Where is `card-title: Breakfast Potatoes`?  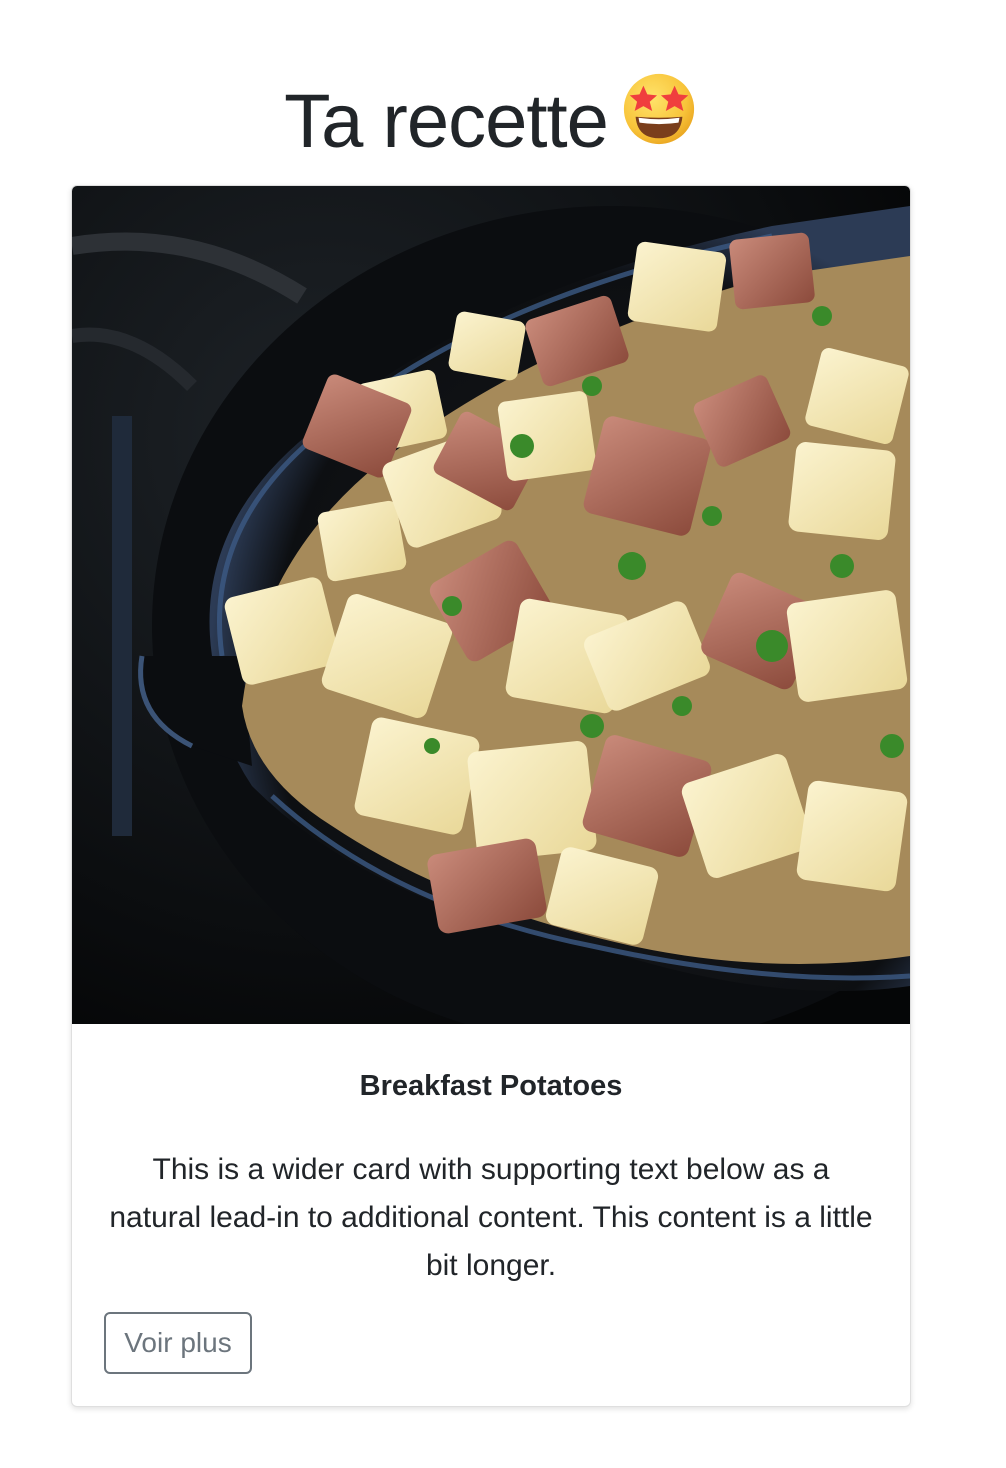
card-title: Breakfast Potatoes is located at coordinates (491, 1086).